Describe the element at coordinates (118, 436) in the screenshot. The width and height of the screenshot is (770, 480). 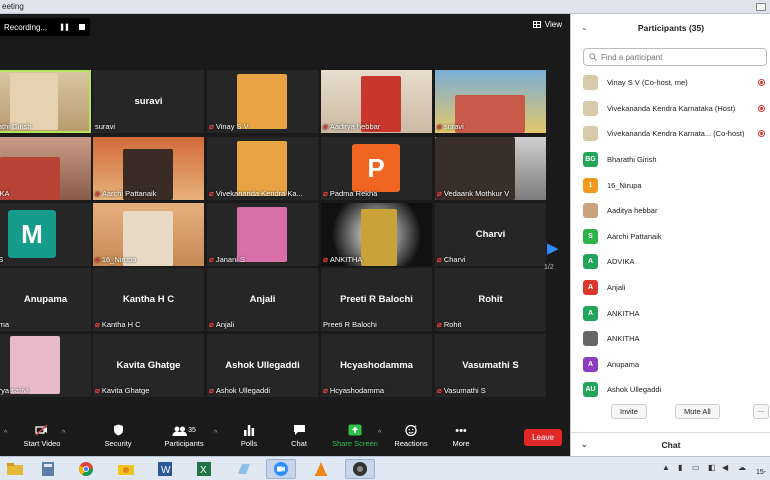
I see `security-button: Security` at that location.